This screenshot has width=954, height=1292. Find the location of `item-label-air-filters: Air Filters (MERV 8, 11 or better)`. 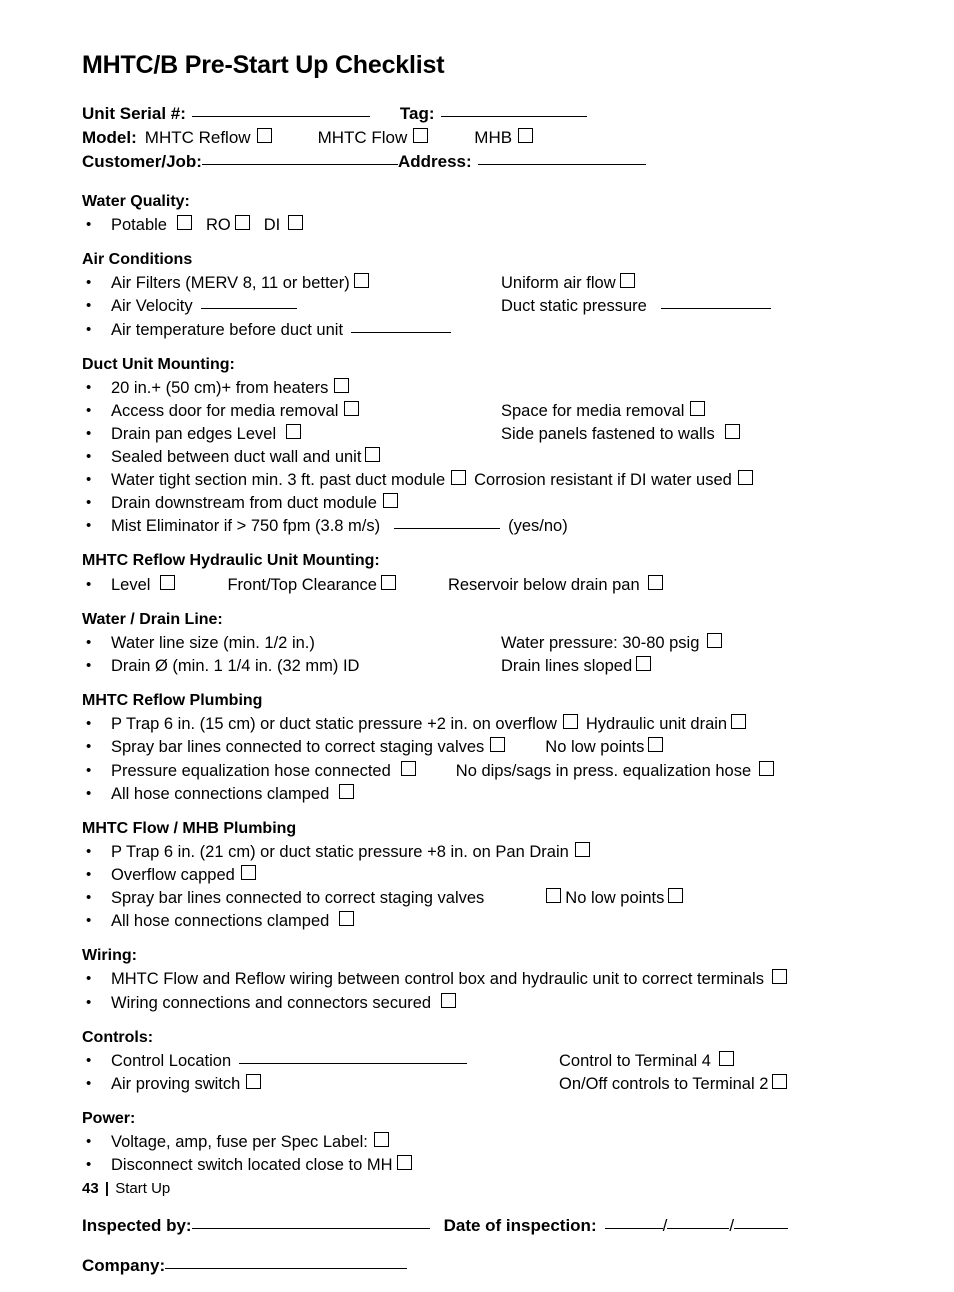

item-label-air-filters: Air Filters (MERV 8, 11 or better) is located at coordinates (230, 283).